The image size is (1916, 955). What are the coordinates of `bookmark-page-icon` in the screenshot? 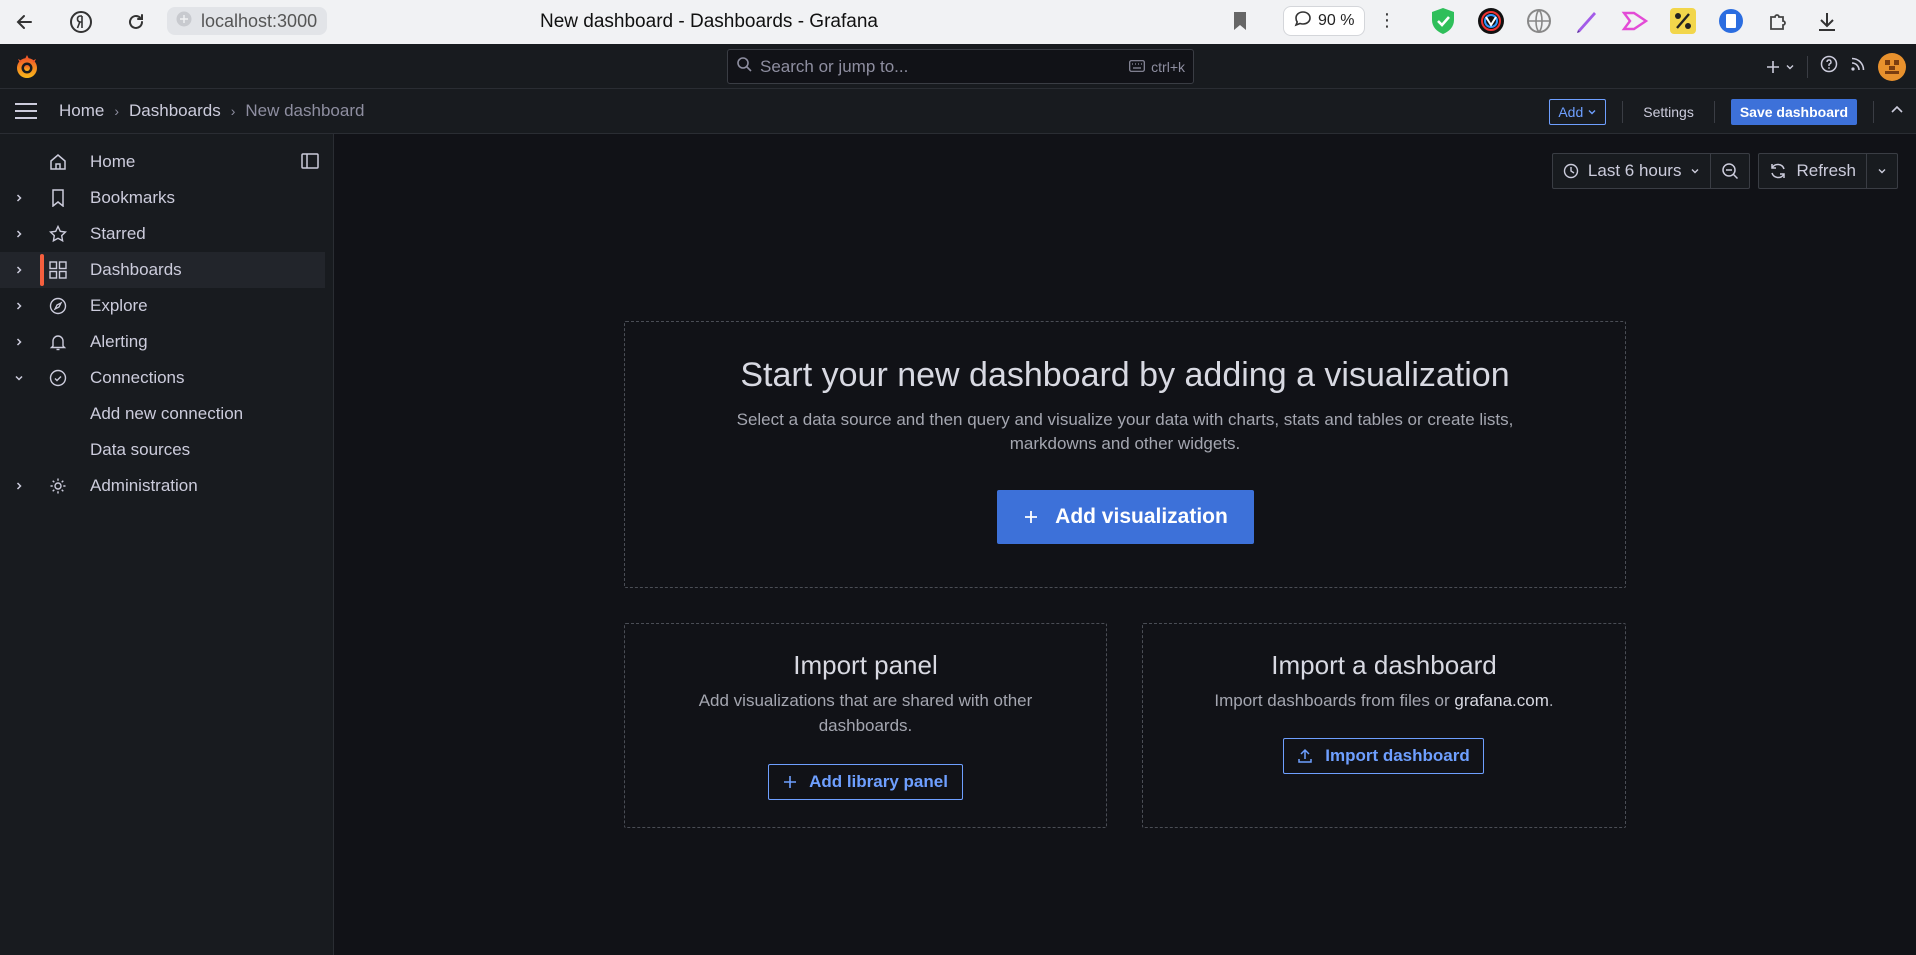 It's located at (1240, 23).